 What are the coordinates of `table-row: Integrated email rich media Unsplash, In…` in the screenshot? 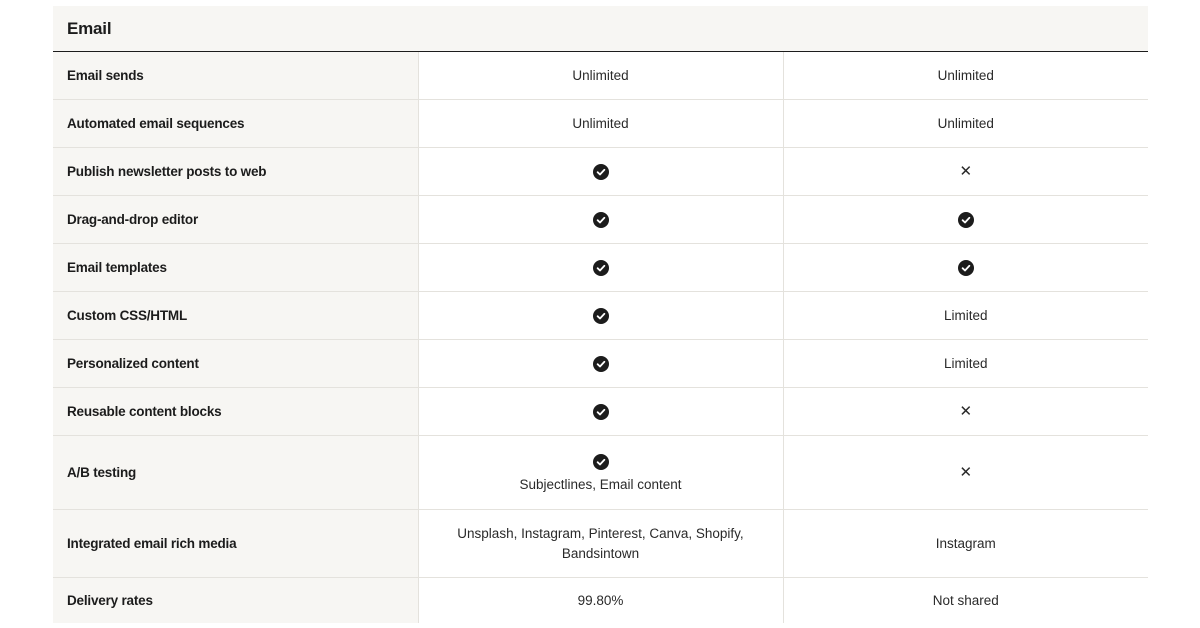 It's located at (600, 543).